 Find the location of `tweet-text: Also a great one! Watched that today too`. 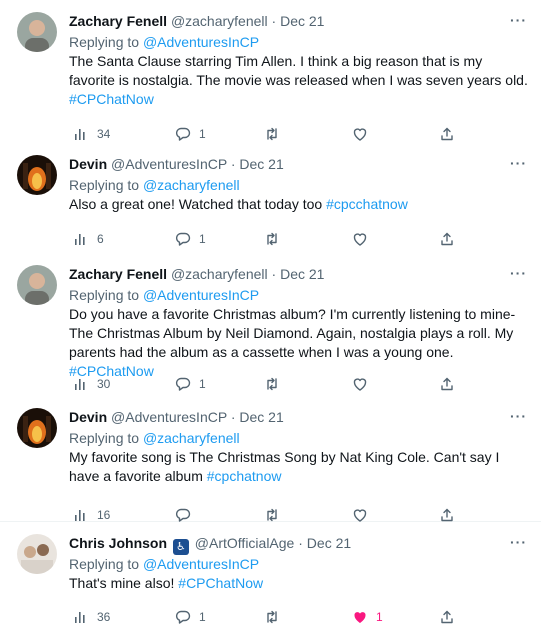

tweet-text: Also a great one! Watched that today too is located at coordinates (196, 204).